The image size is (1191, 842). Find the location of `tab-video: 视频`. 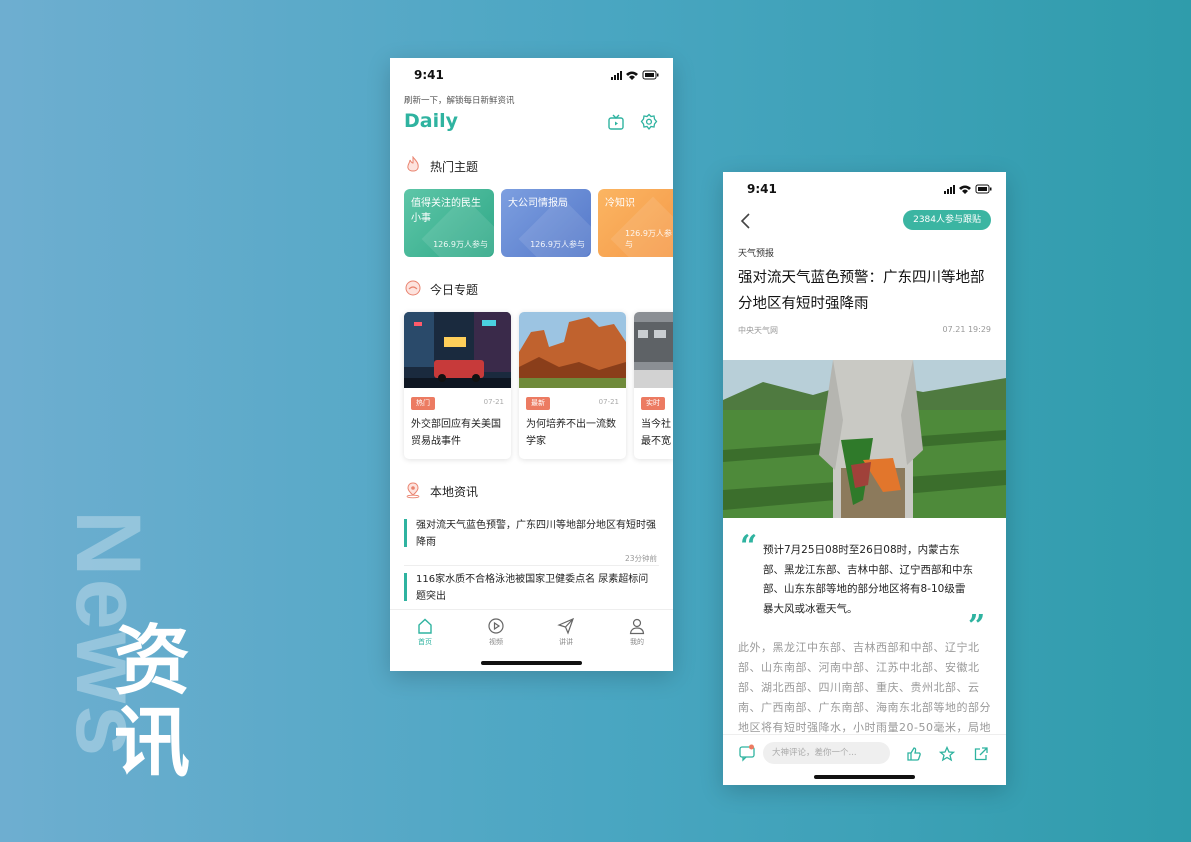

tab-video: 视频 is located at coordinates (496, 632).